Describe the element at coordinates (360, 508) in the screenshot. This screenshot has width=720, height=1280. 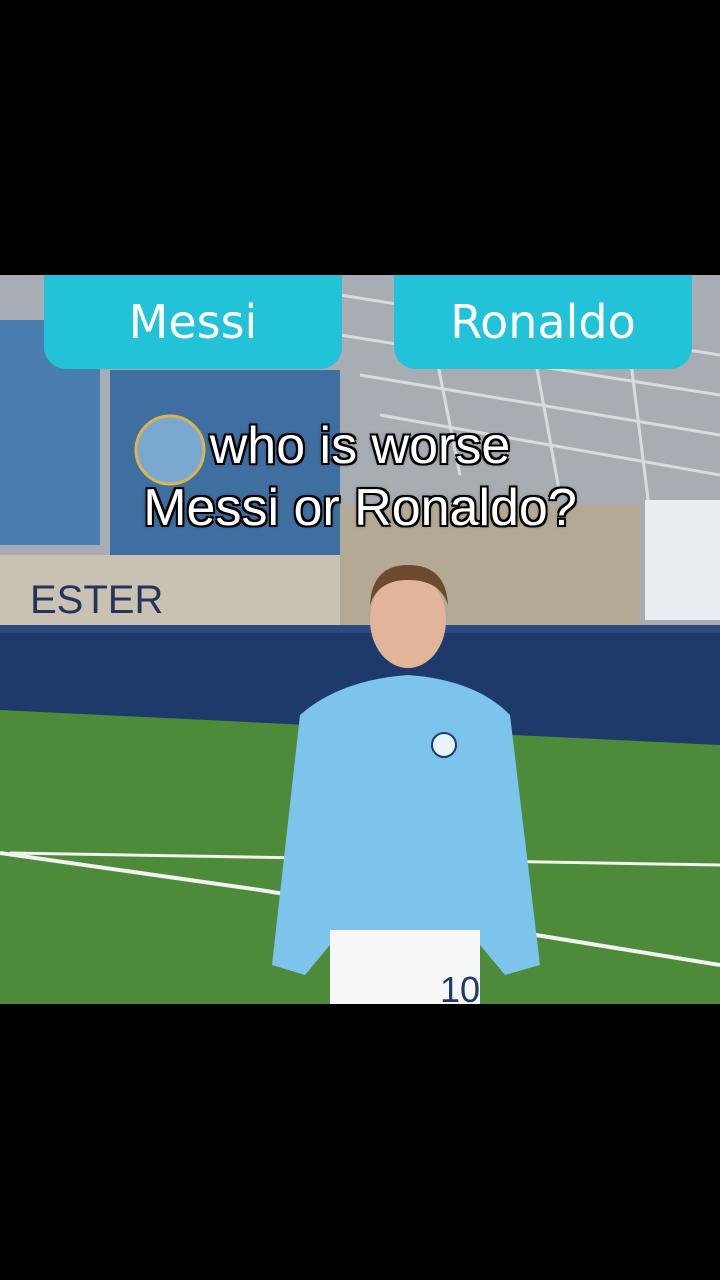
I see `question-line-2: Messi or Ronaldo?` at that location.